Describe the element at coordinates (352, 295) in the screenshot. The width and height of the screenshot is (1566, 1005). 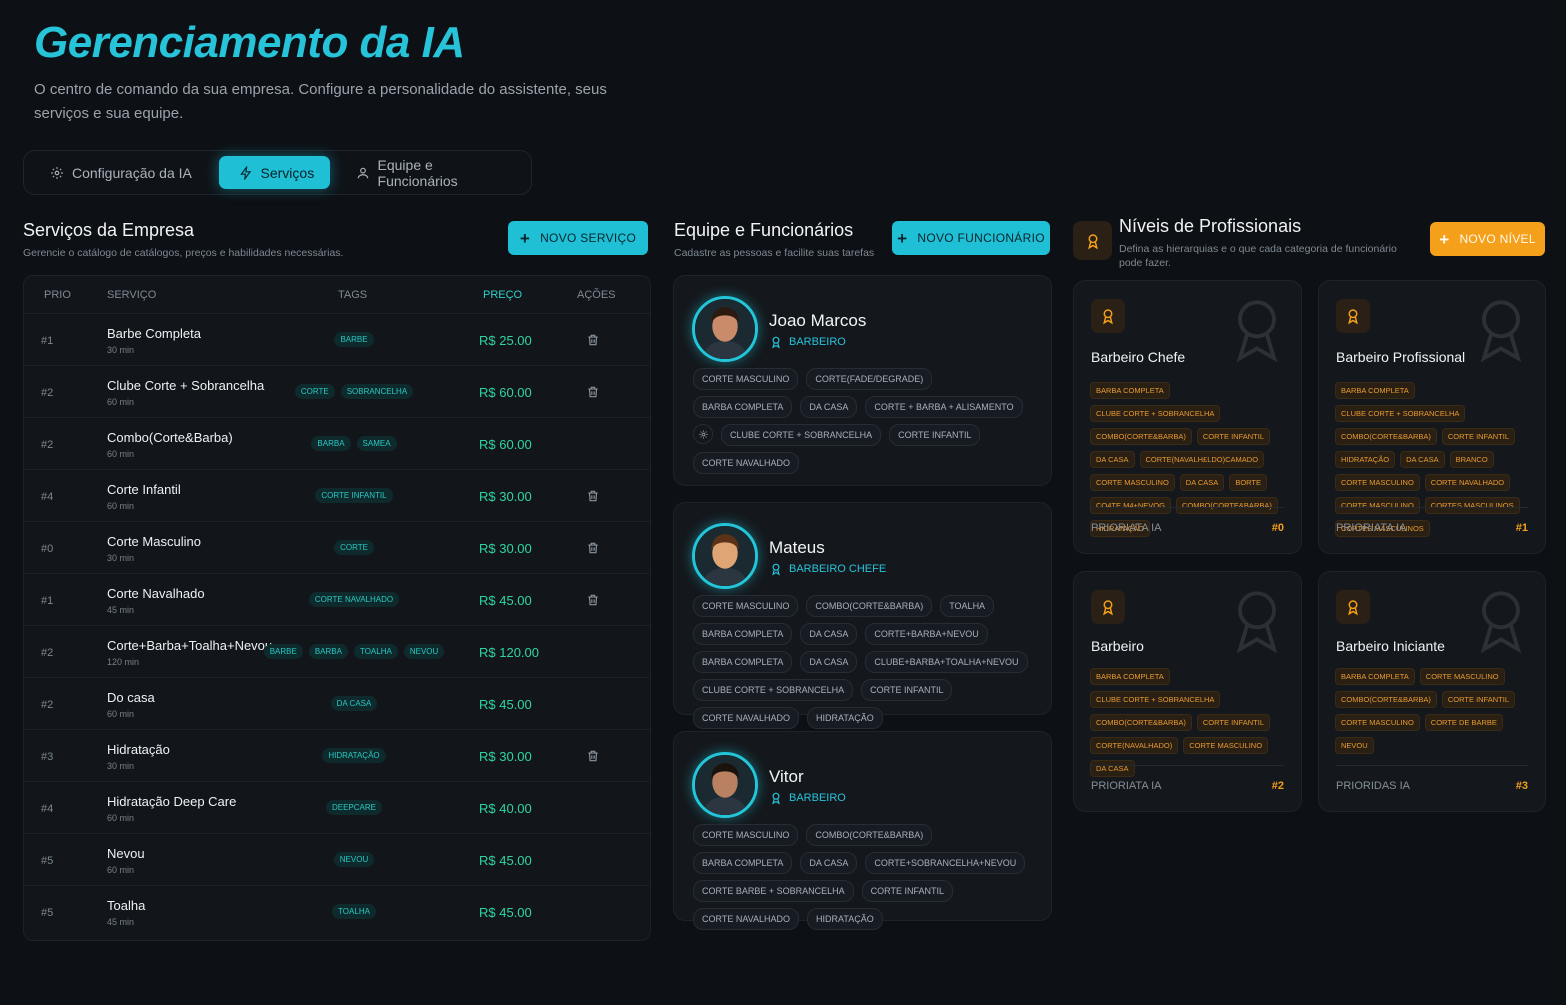
I see `column-tags: TAGS` at that location.